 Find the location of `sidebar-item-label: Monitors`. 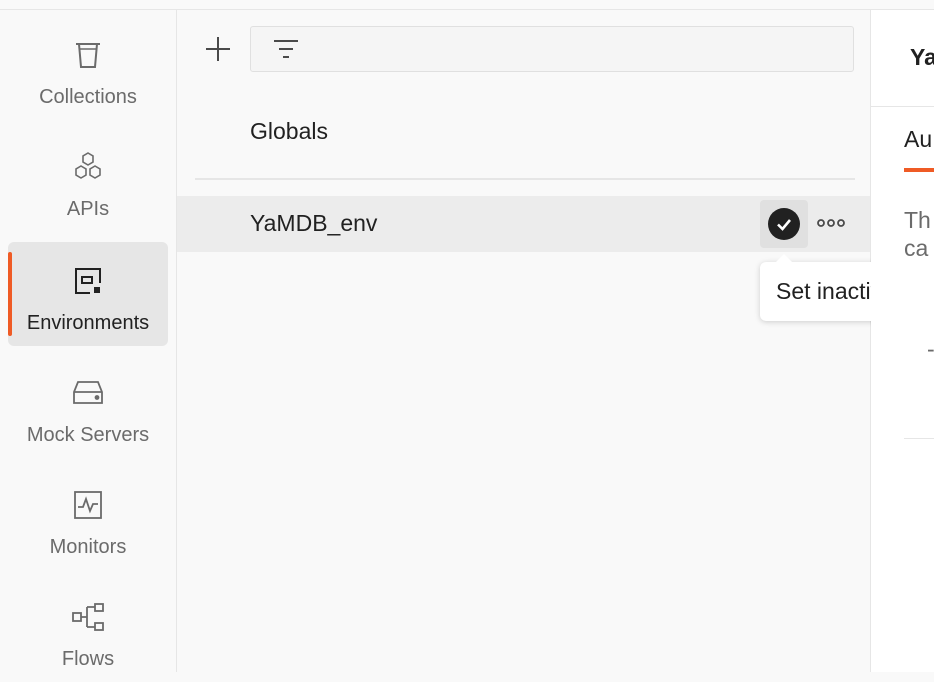

sidebar-item-label: Monitors is located at coordinates (88, 547).